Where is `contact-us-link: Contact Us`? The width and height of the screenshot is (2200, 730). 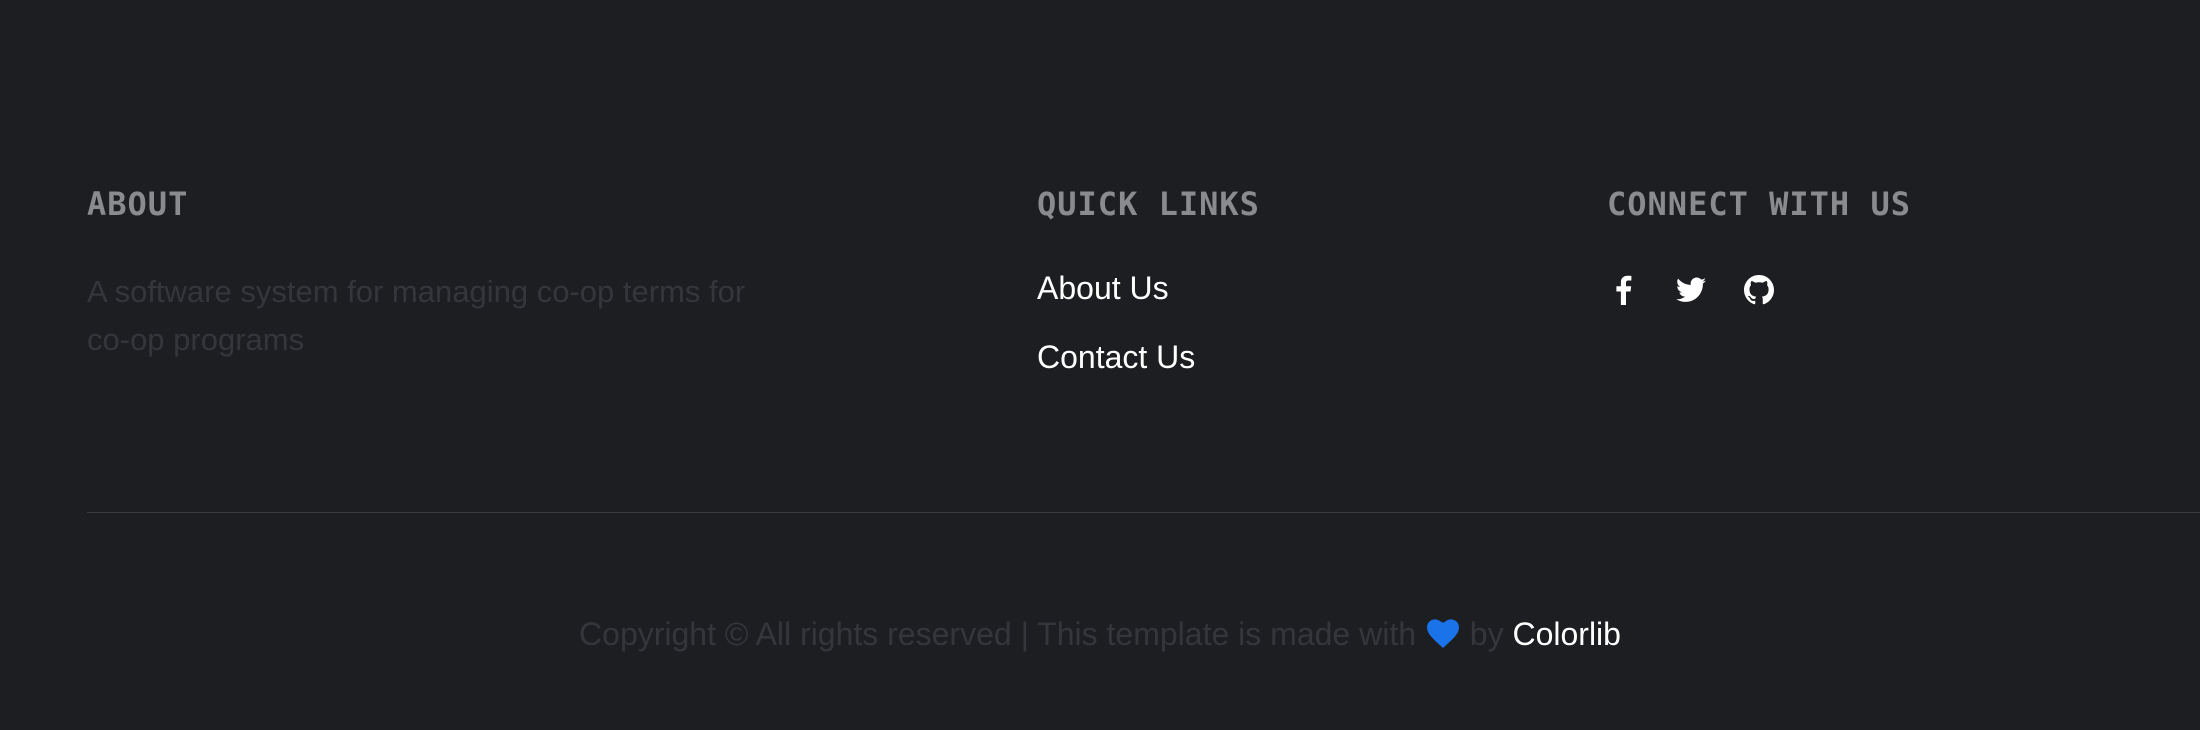 contact-us-link: Contact Us is located at coordinates (1287, 357).